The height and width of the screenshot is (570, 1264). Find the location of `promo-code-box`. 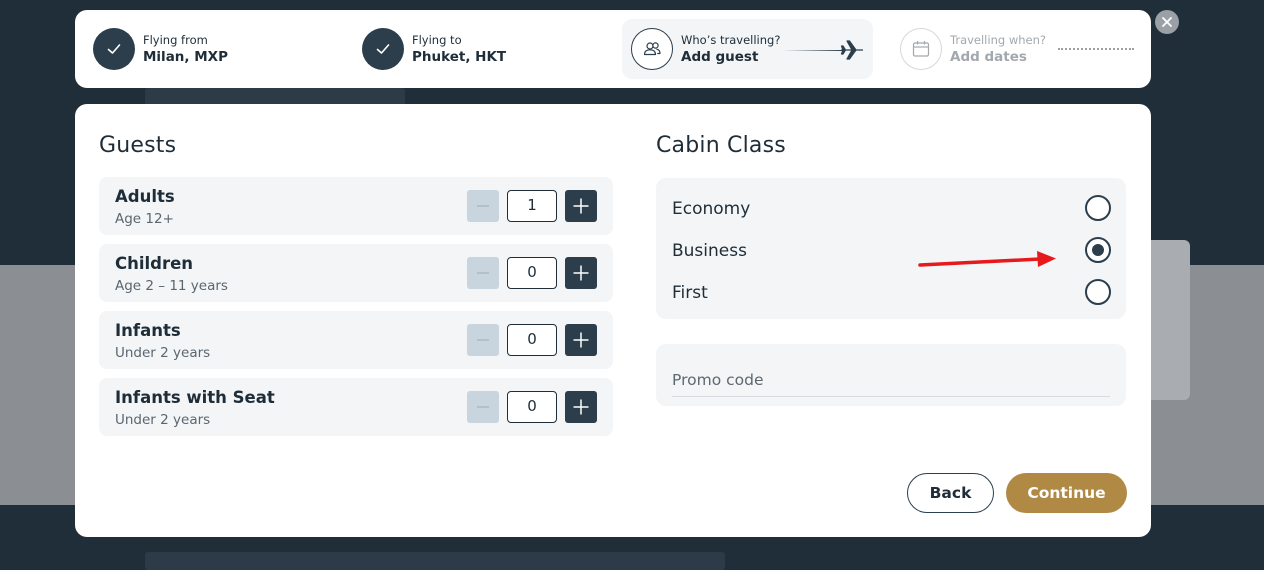

promo-code-box is located at coordinates (891, 375).